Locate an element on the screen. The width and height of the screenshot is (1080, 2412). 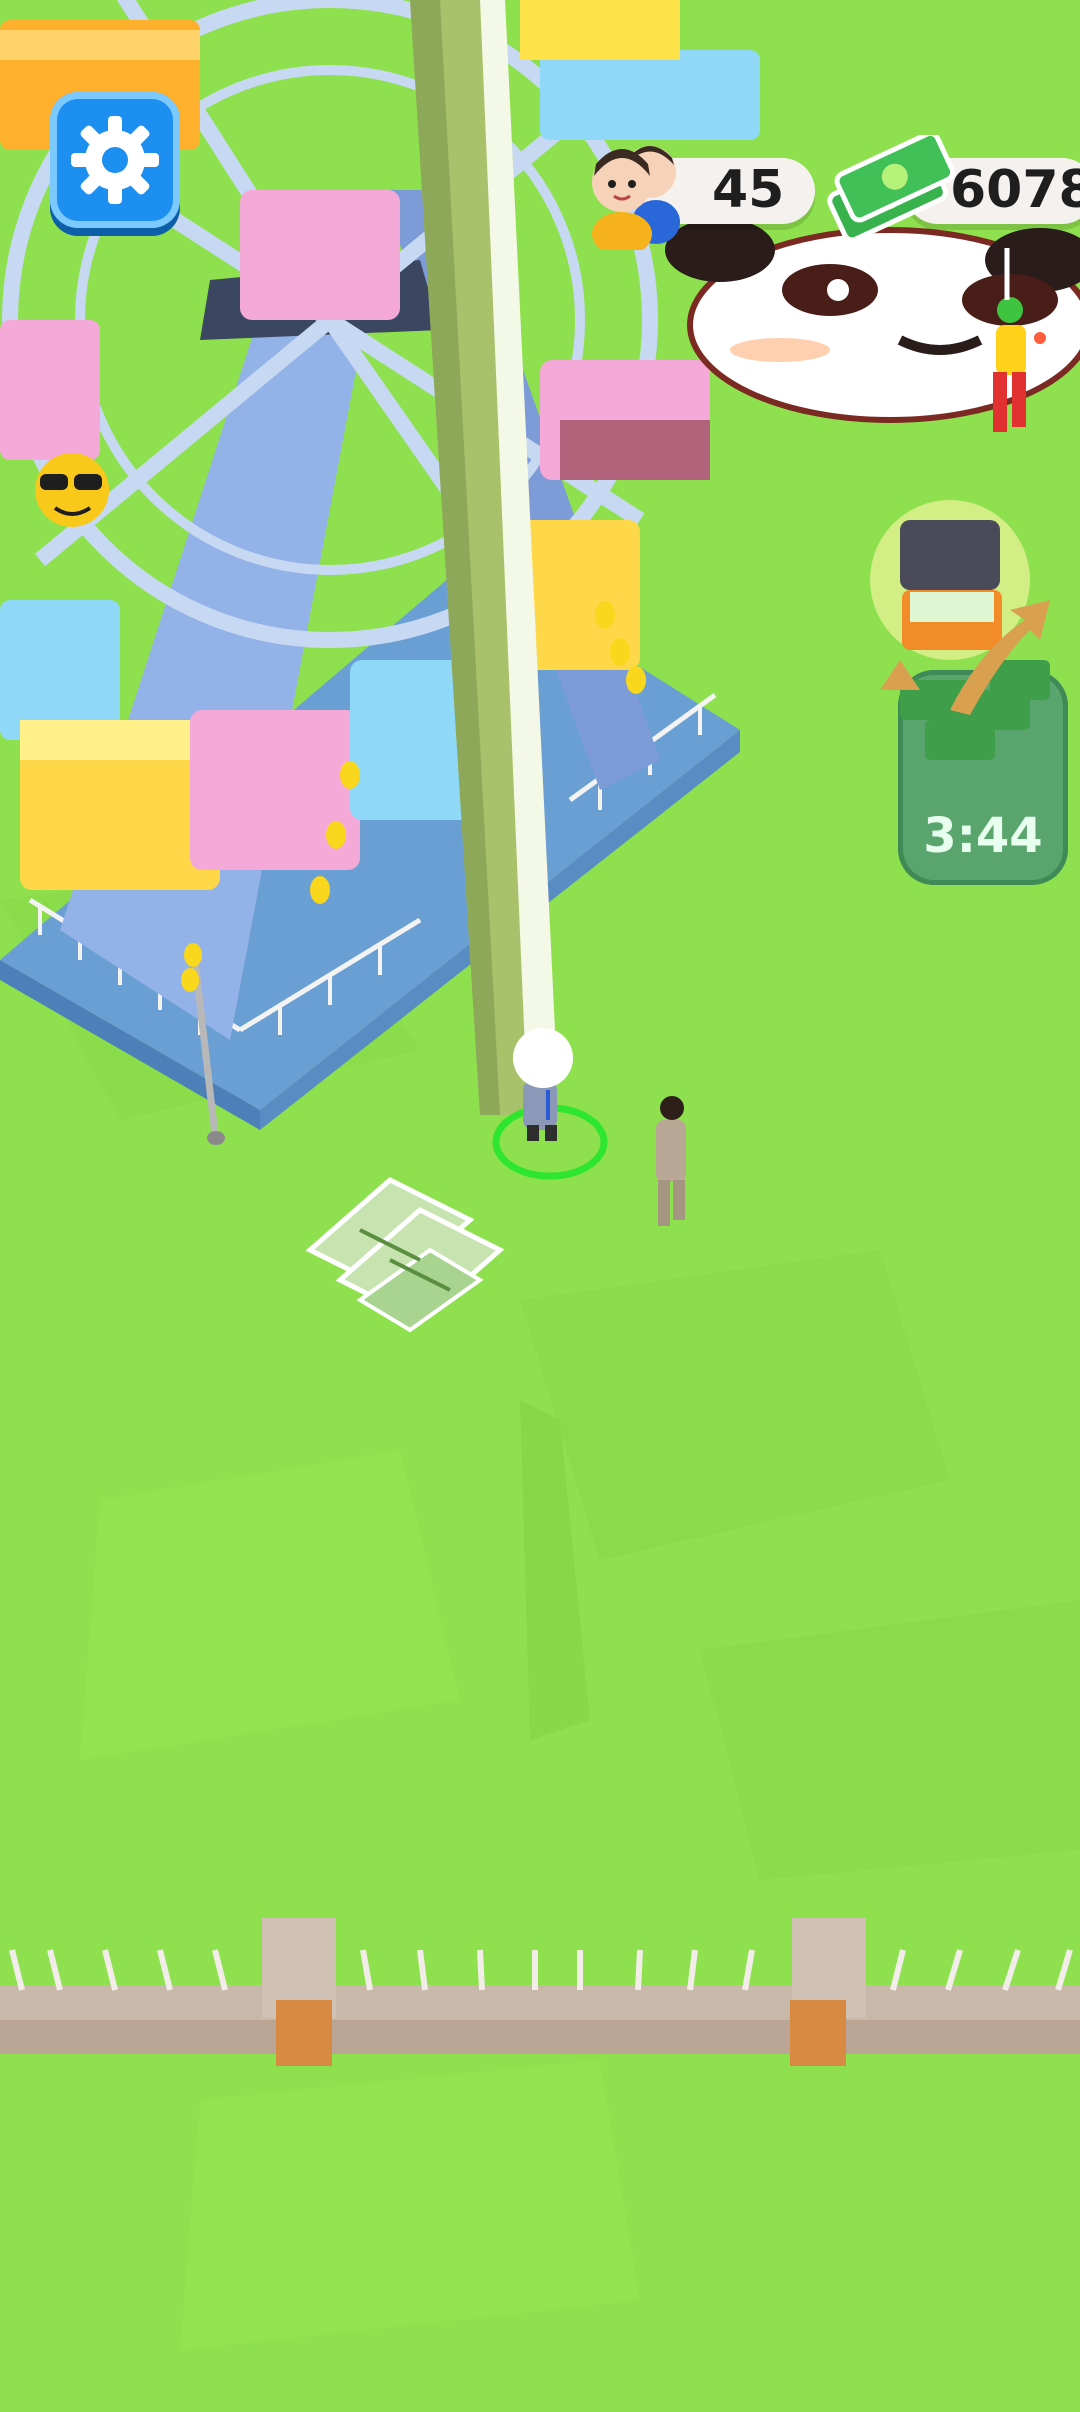
visitor-character is located at coordinates (671, 1161).